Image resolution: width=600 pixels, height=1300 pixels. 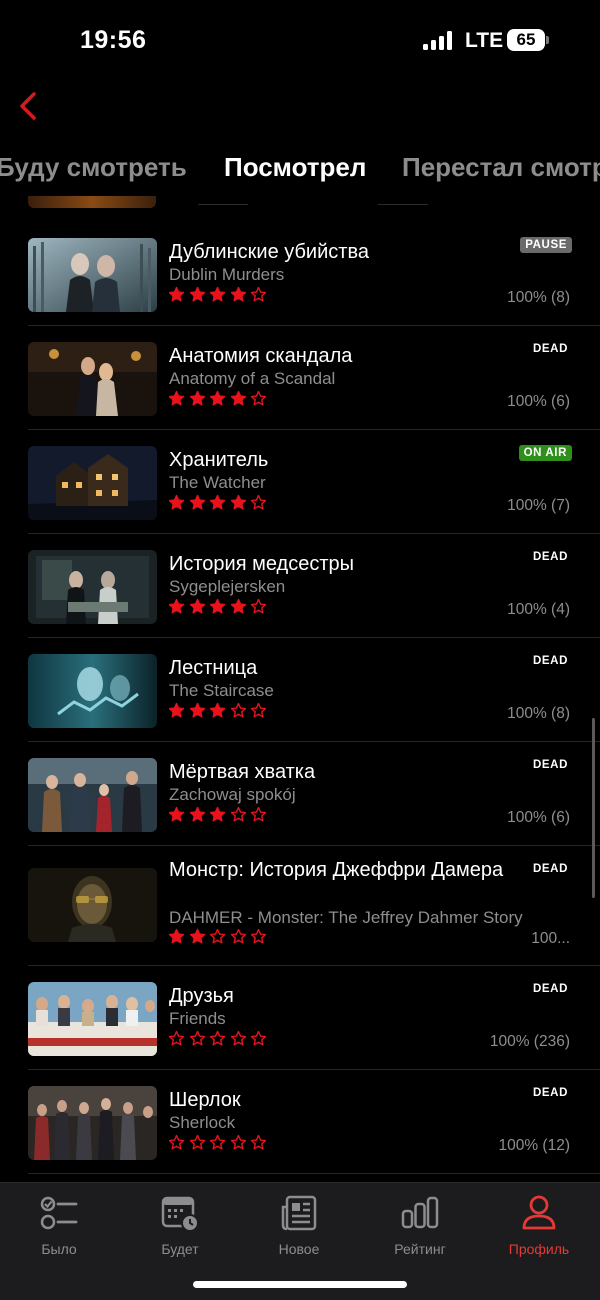 I want to click on progress-count: 100% (7), so click(x=538, y=505).